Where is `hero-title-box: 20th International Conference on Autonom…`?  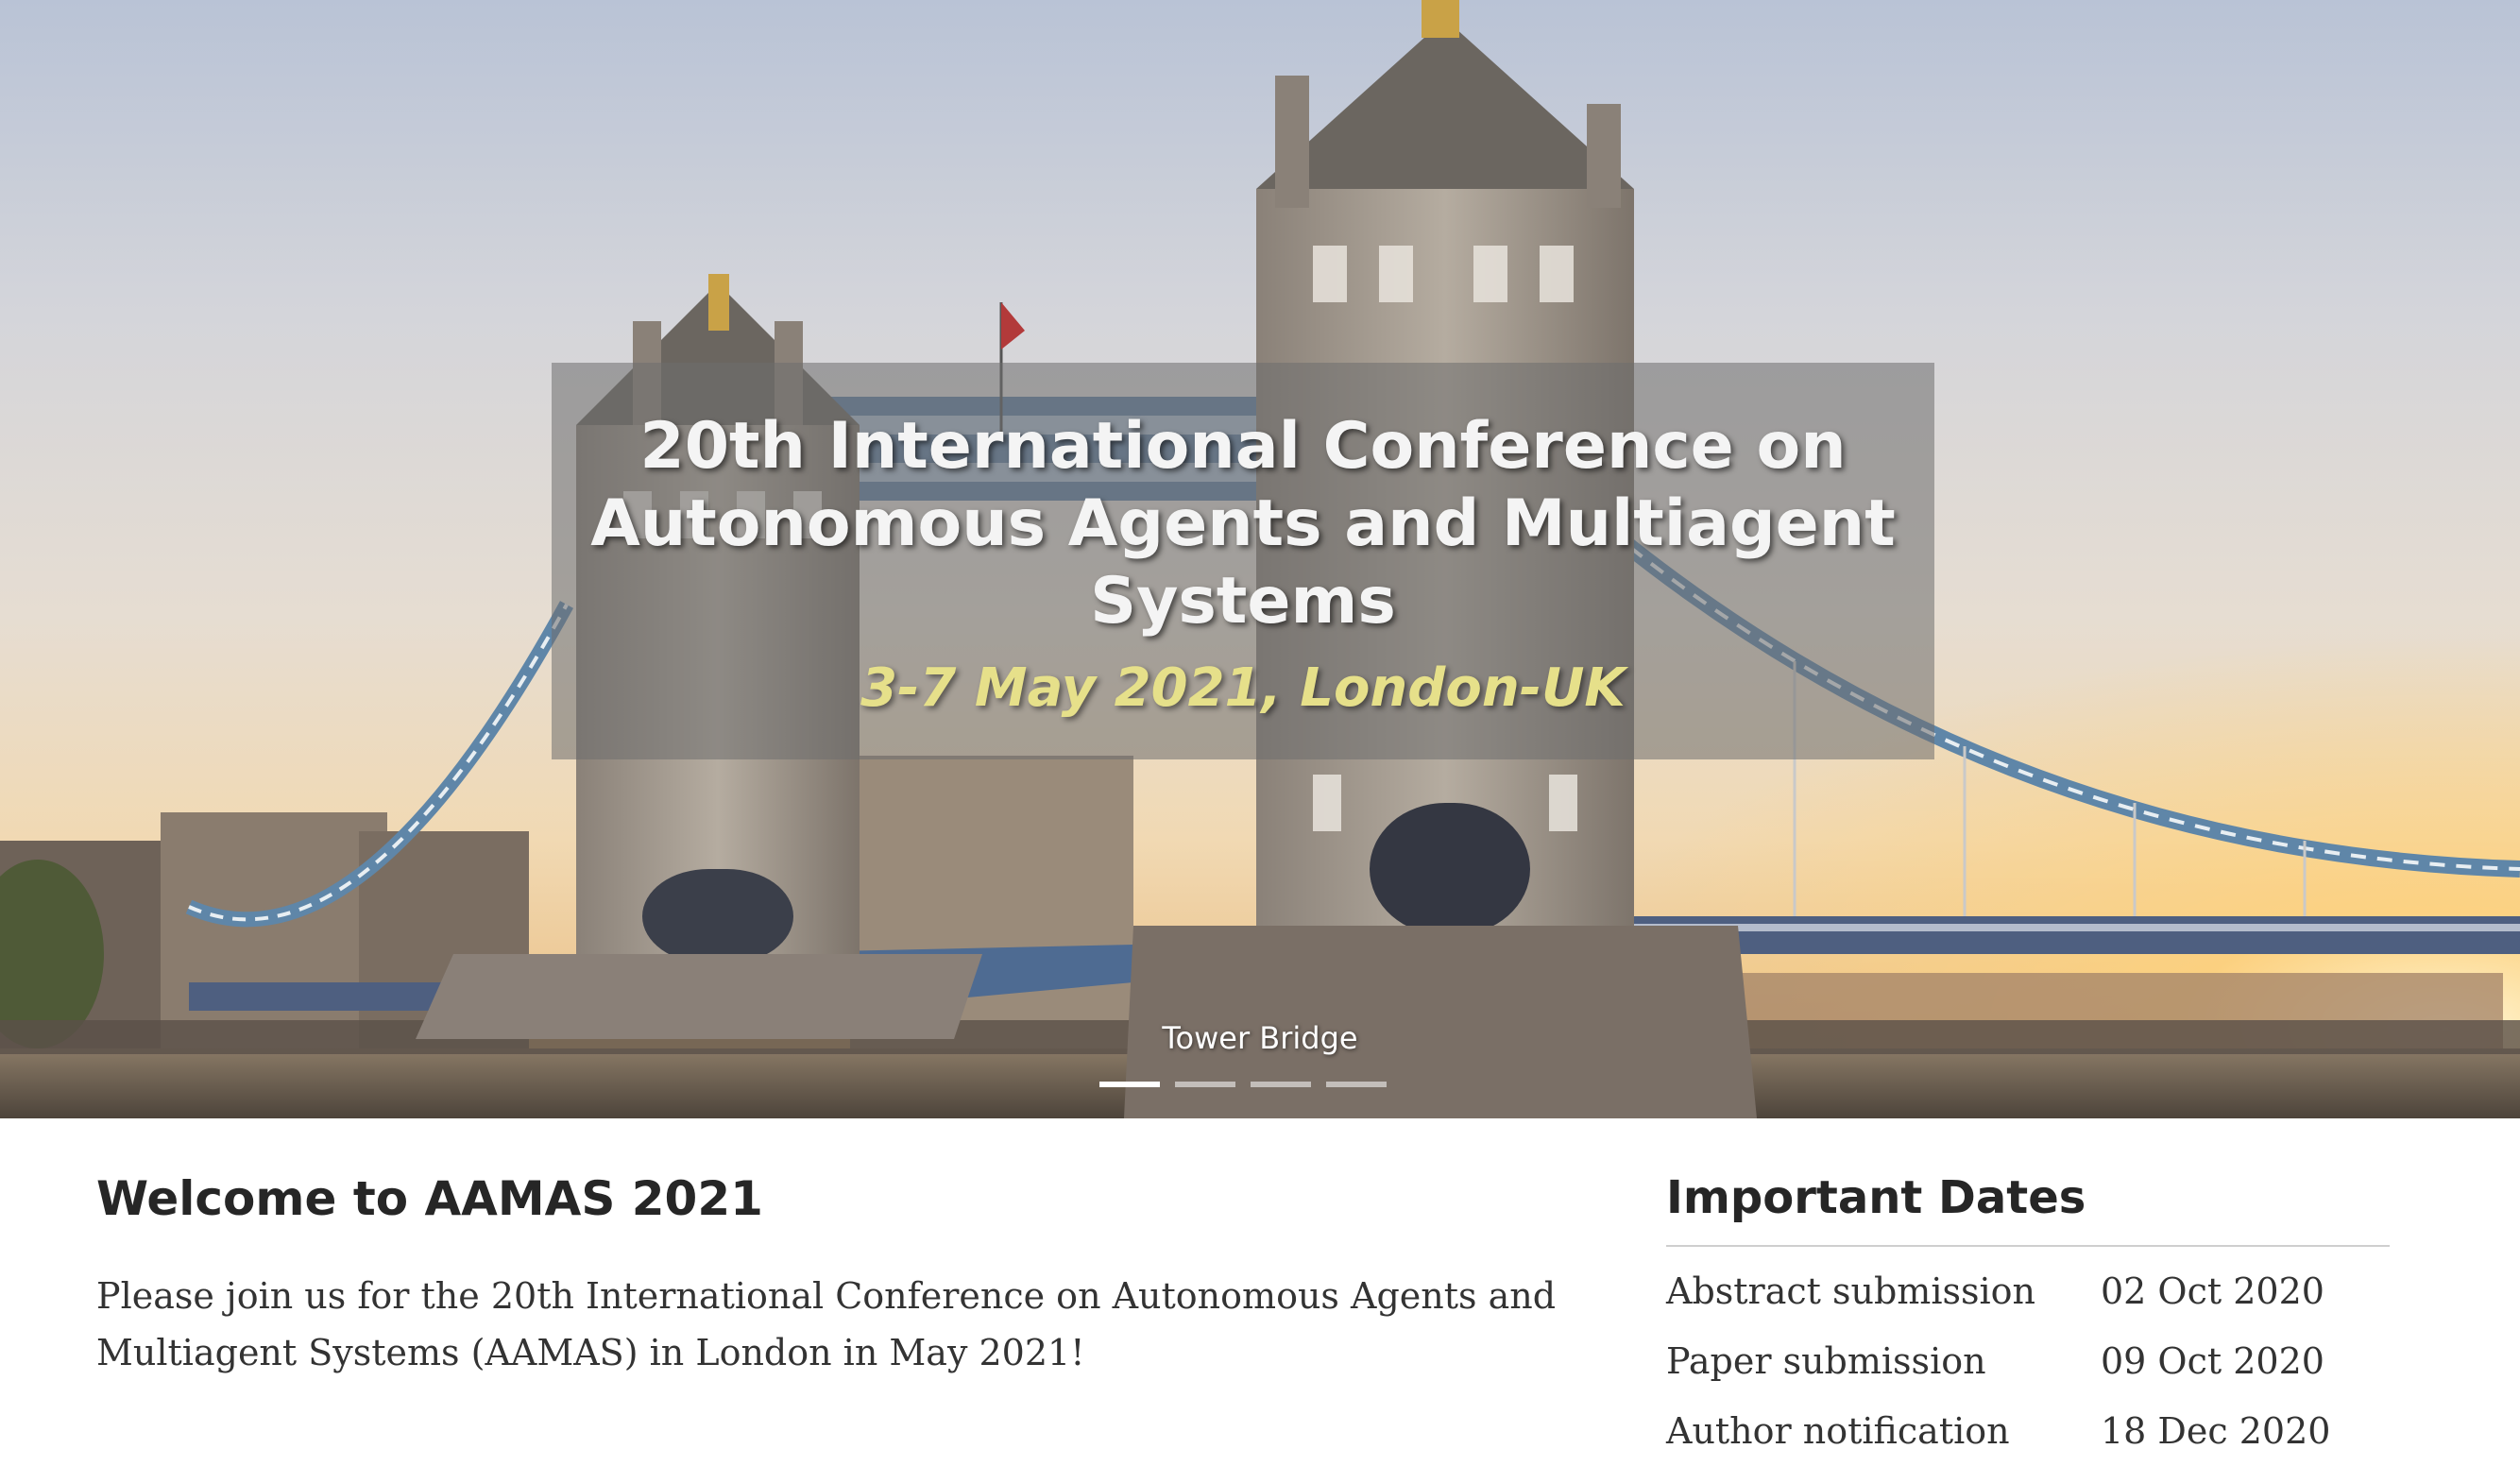
hero-title-box: 20th International Conference on Autonom… is located at coordinates (1243, 561).